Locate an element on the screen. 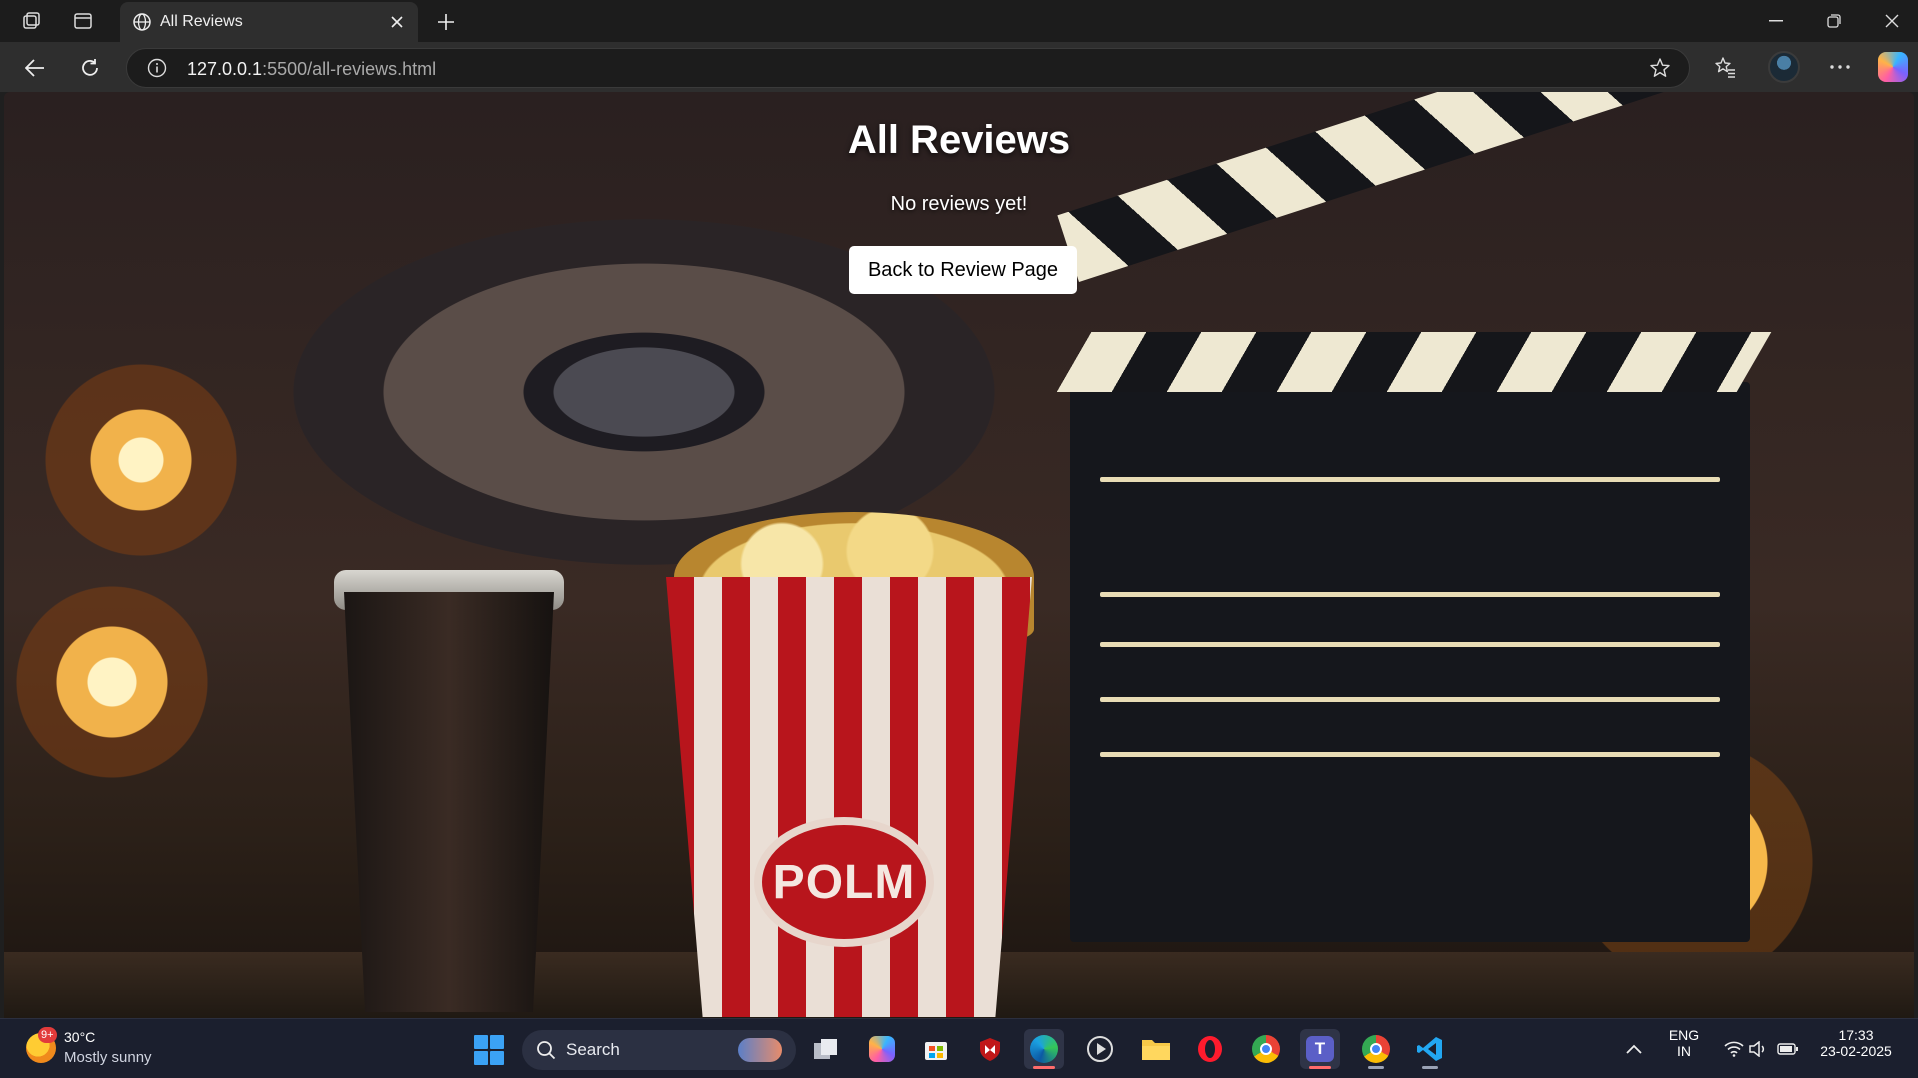  weather-condition: Mostly sunny is located at coordinates (108, 1057).